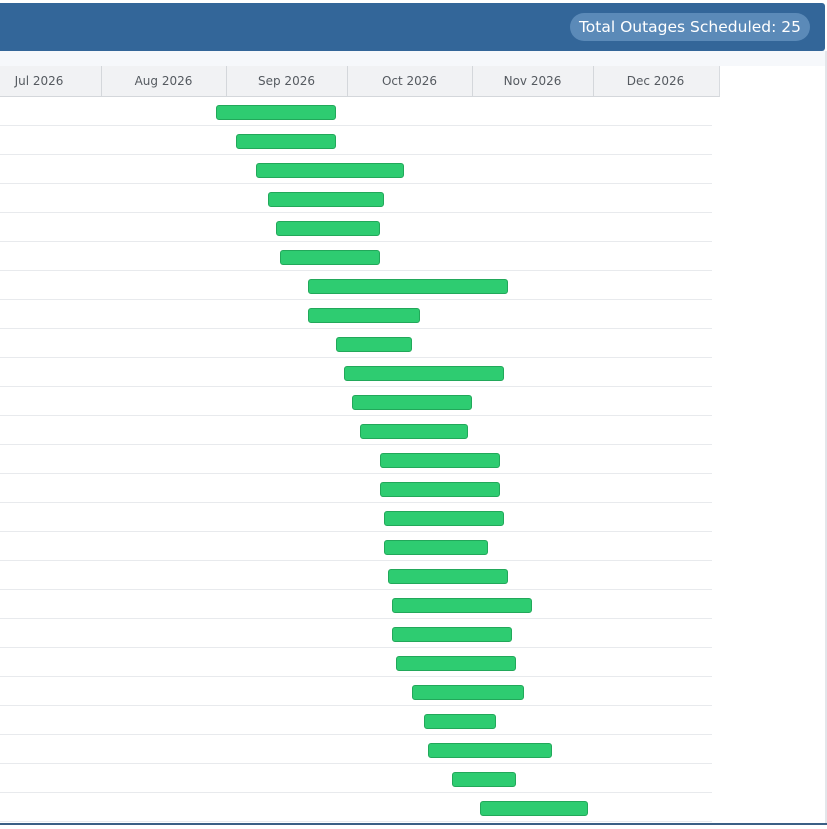  What do you see at coordinates (655, 81) in the screenshot?
I see `month-label-dec: Dec 2026` at bounding box center [655, 81].